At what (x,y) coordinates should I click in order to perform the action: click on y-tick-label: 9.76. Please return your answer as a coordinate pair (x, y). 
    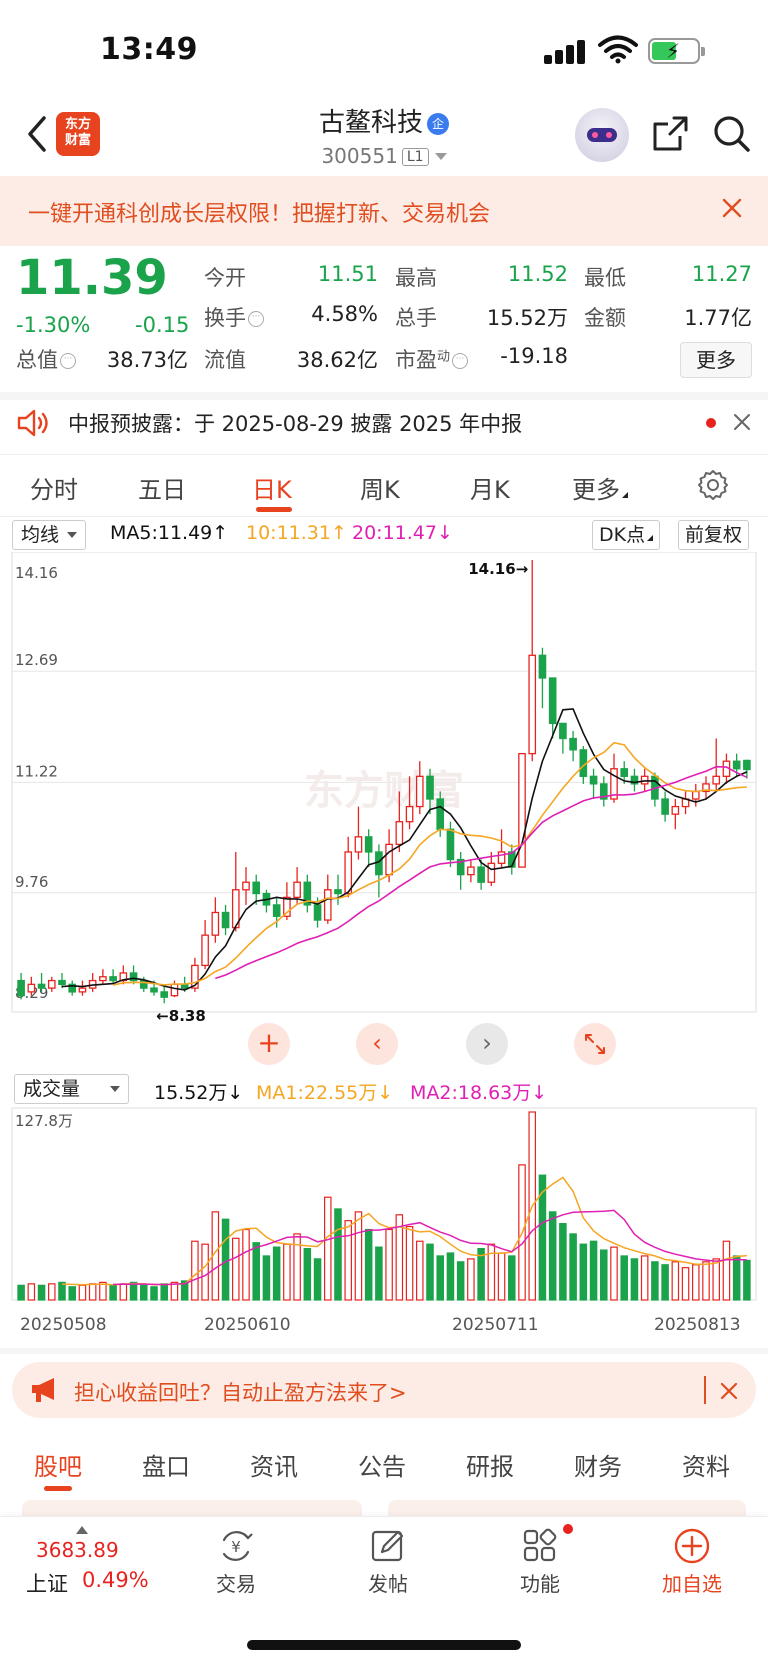
    Looking at the image, I should click on (31, 882).